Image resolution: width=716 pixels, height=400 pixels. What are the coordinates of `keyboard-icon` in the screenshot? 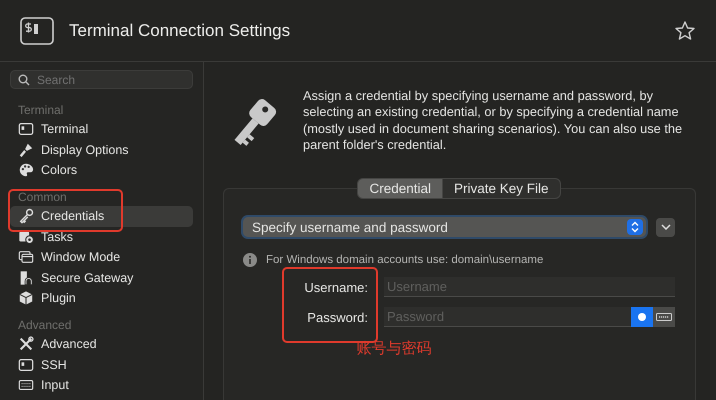 It's located at (664, 317).